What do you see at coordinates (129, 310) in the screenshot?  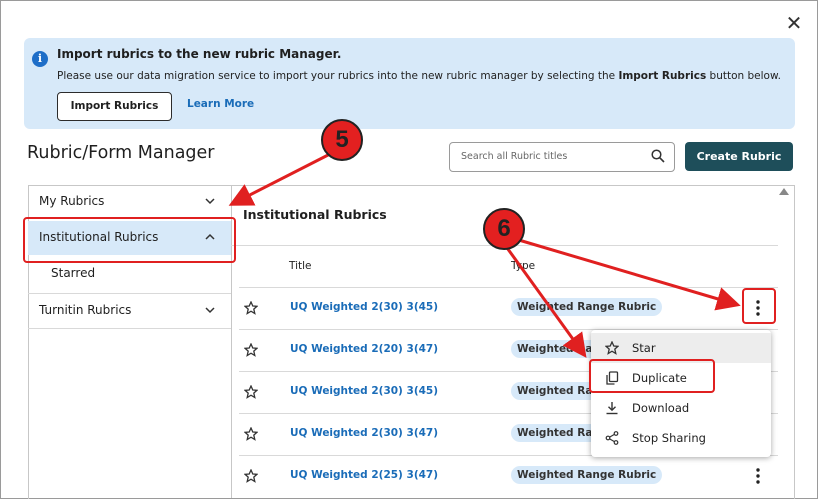 I see `sidebar-item-turnitin-rubrics: Turnitin Rubrics` at bounding box center [129, 310].